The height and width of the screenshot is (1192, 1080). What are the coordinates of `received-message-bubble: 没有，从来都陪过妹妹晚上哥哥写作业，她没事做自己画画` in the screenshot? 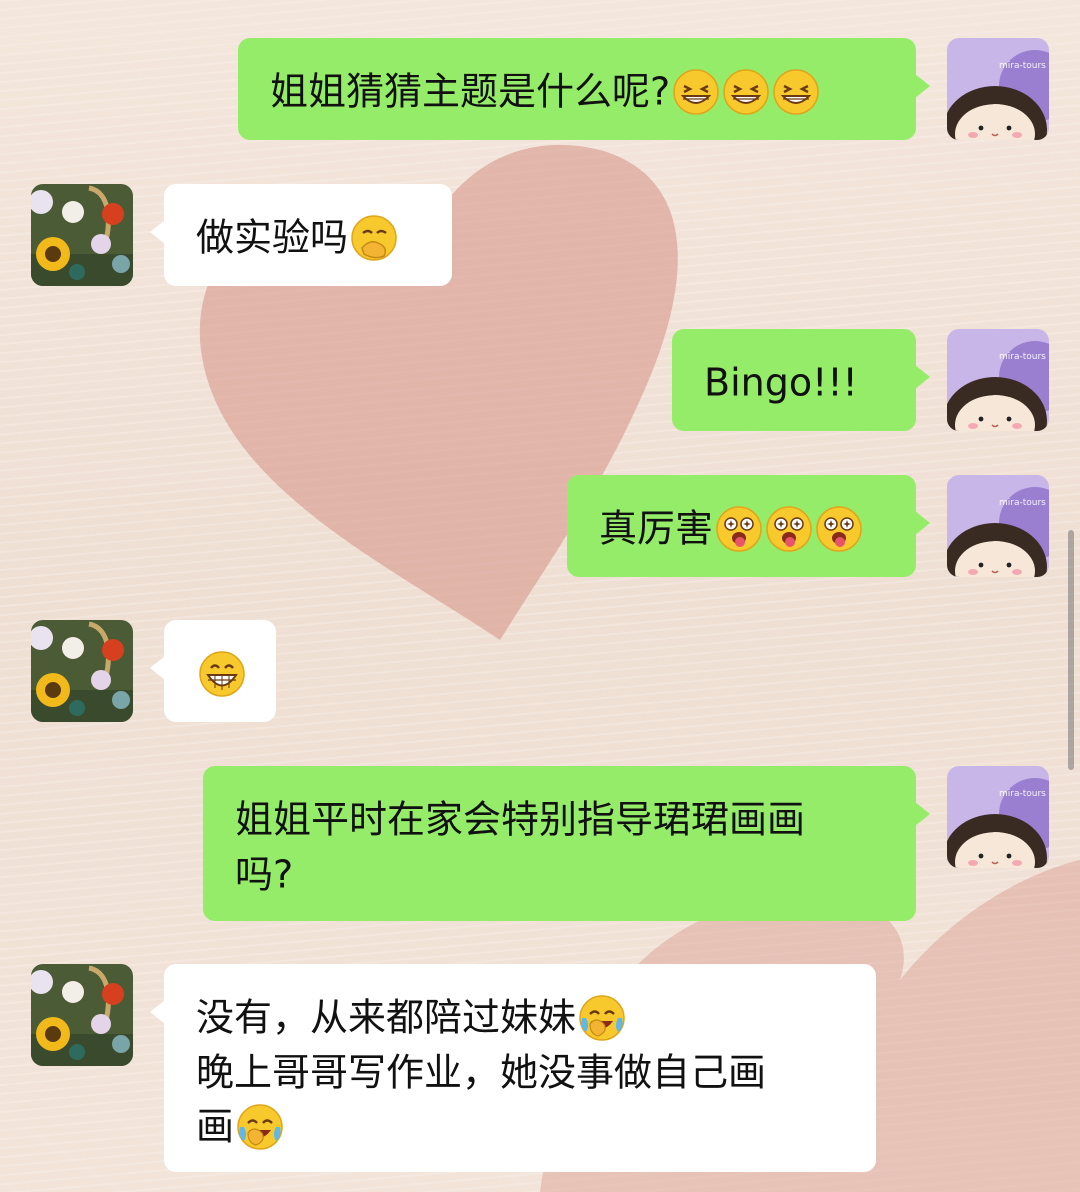 It's located at (513, 1068).